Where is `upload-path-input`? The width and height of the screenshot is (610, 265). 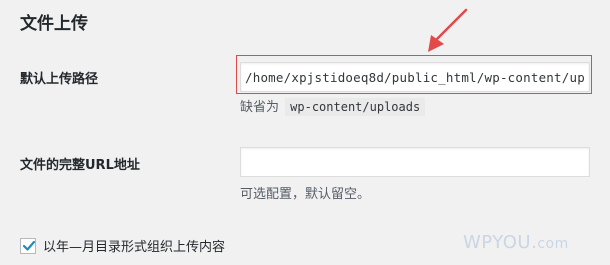 upload-path-input is located at coordinates (415, 77).